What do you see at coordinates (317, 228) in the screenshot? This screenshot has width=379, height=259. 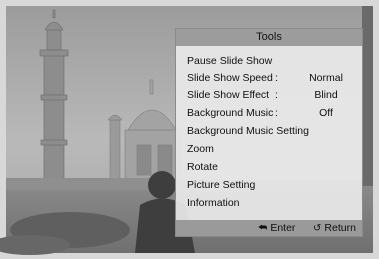 I see `return-icon: ↺` at bounding box center [317, 228].